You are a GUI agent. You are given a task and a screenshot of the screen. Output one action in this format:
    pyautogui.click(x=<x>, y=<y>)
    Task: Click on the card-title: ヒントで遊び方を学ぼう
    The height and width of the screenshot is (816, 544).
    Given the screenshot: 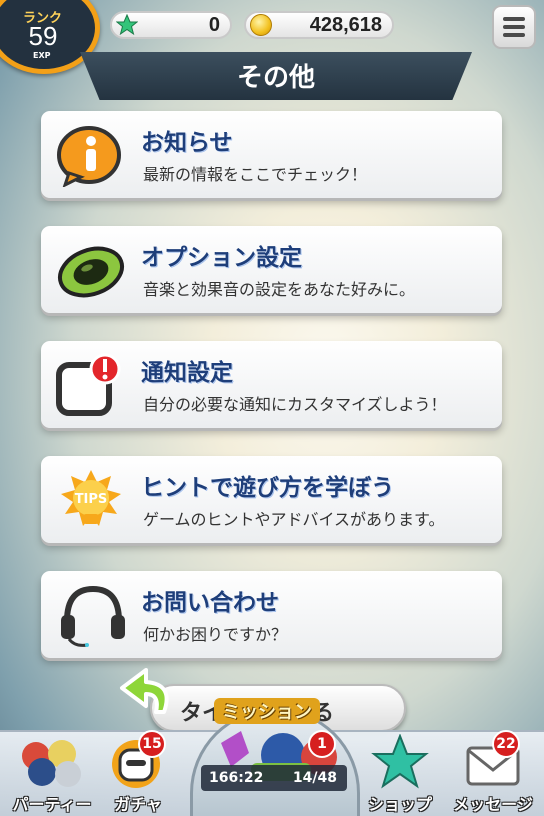 What is the action you would take?
    pyautogui.click(x=267, y=488)
    